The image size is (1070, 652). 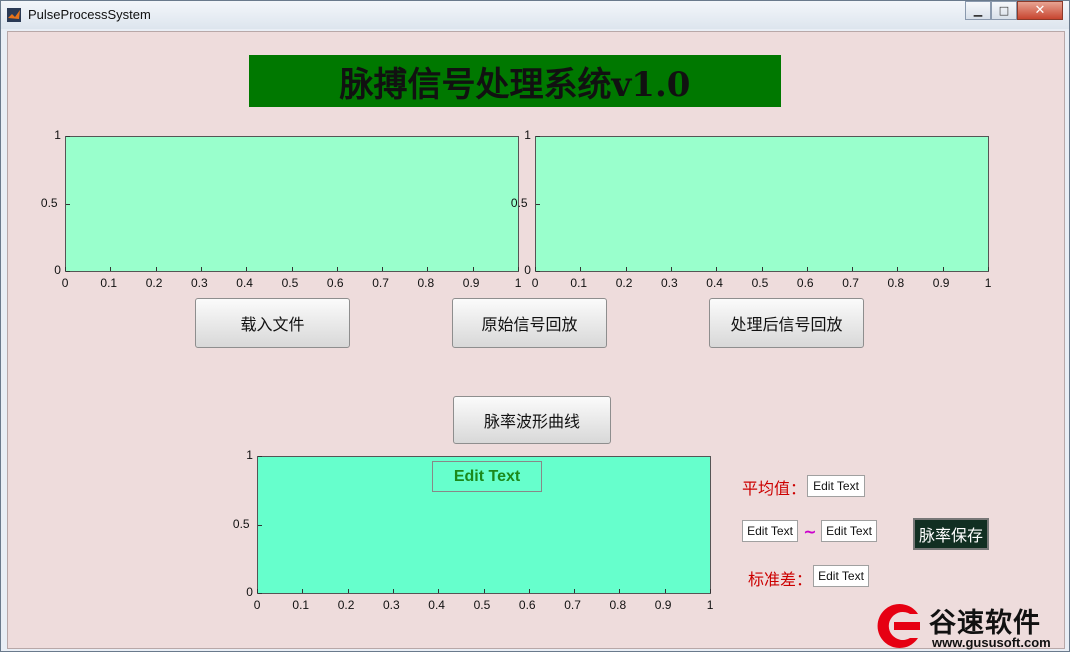 What do you see at coordinates (89, 14) in the screenshot?
I see `window-title: PulseProcessSystem` at bounding box center [89, 14].